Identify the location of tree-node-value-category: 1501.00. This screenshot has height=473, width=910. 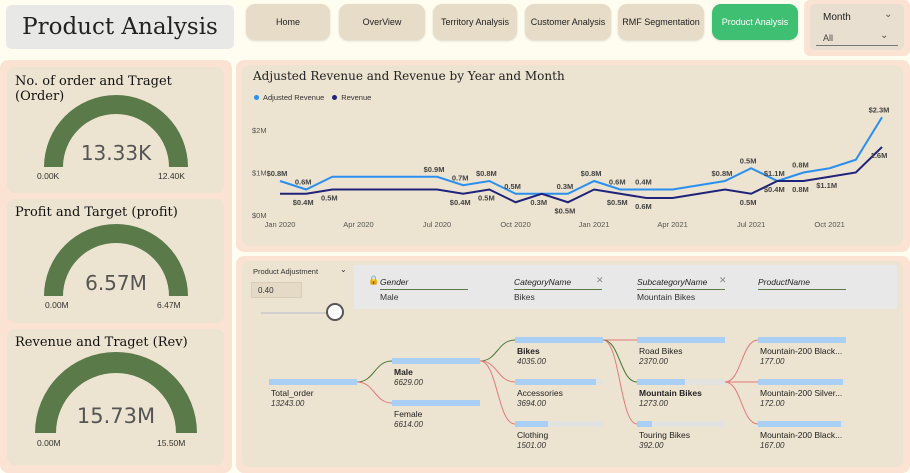
(531, 445).